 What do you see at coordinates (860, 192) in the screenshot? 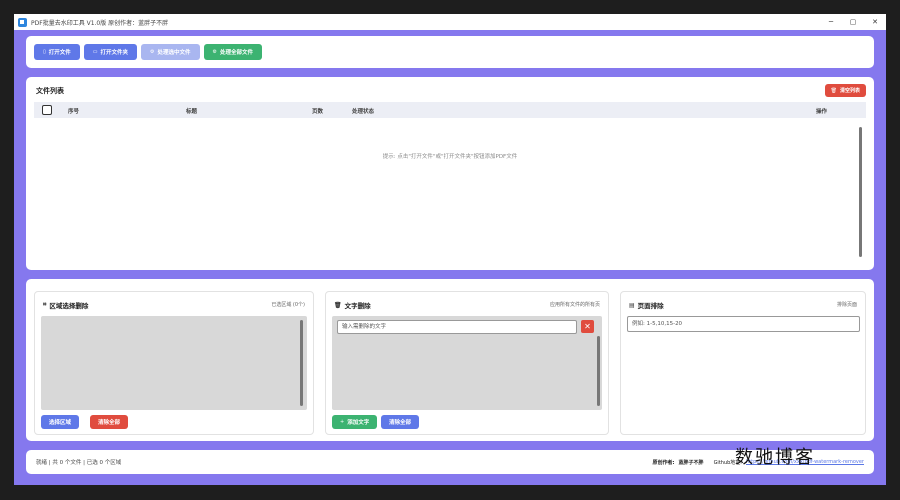
I see `file-list-scrollbar` at bounding box center [860, 192].